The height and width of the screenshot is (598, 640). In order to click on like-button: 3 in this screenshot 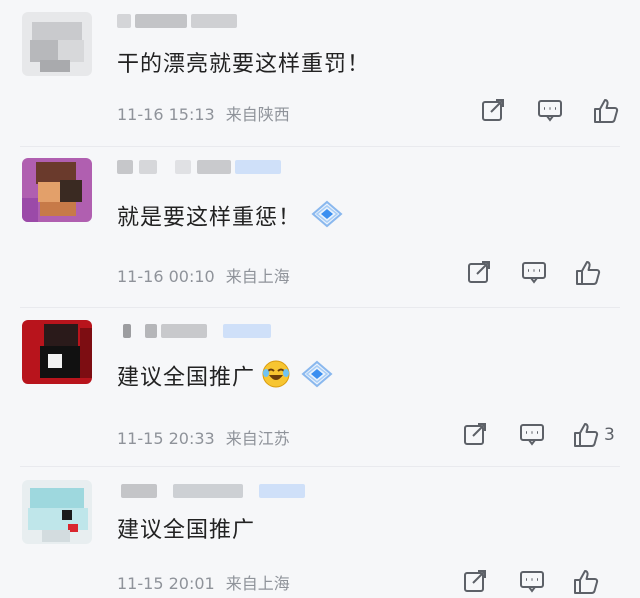, I will do `click(593, 435)`.